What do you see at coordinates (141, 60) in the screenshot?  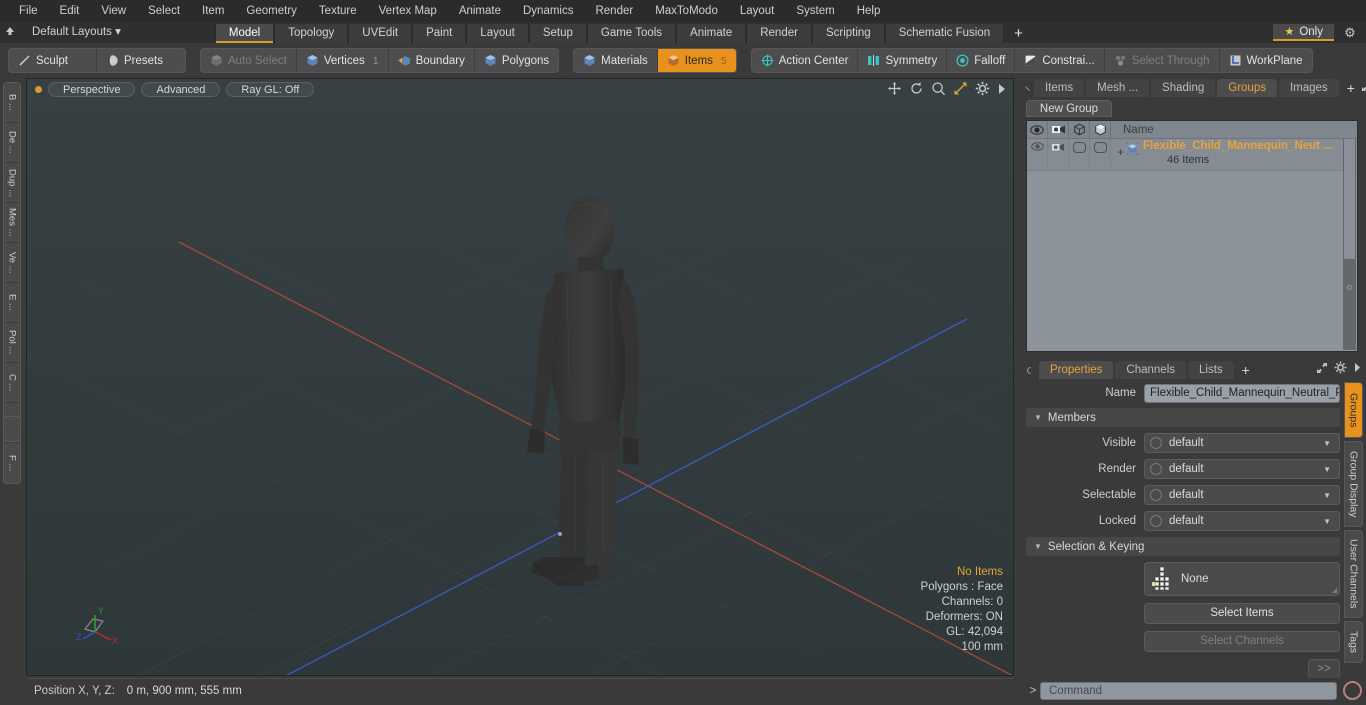 I see `presets-button: Presets` at bounding box center [141, 60].